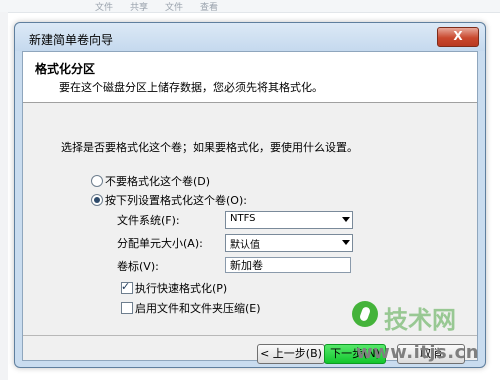  What do you see at coordinates (157, 181) in the screenshot?
I see `no-format-label: 不要格式化这个卷(D)` at bounding box center [157, 181].